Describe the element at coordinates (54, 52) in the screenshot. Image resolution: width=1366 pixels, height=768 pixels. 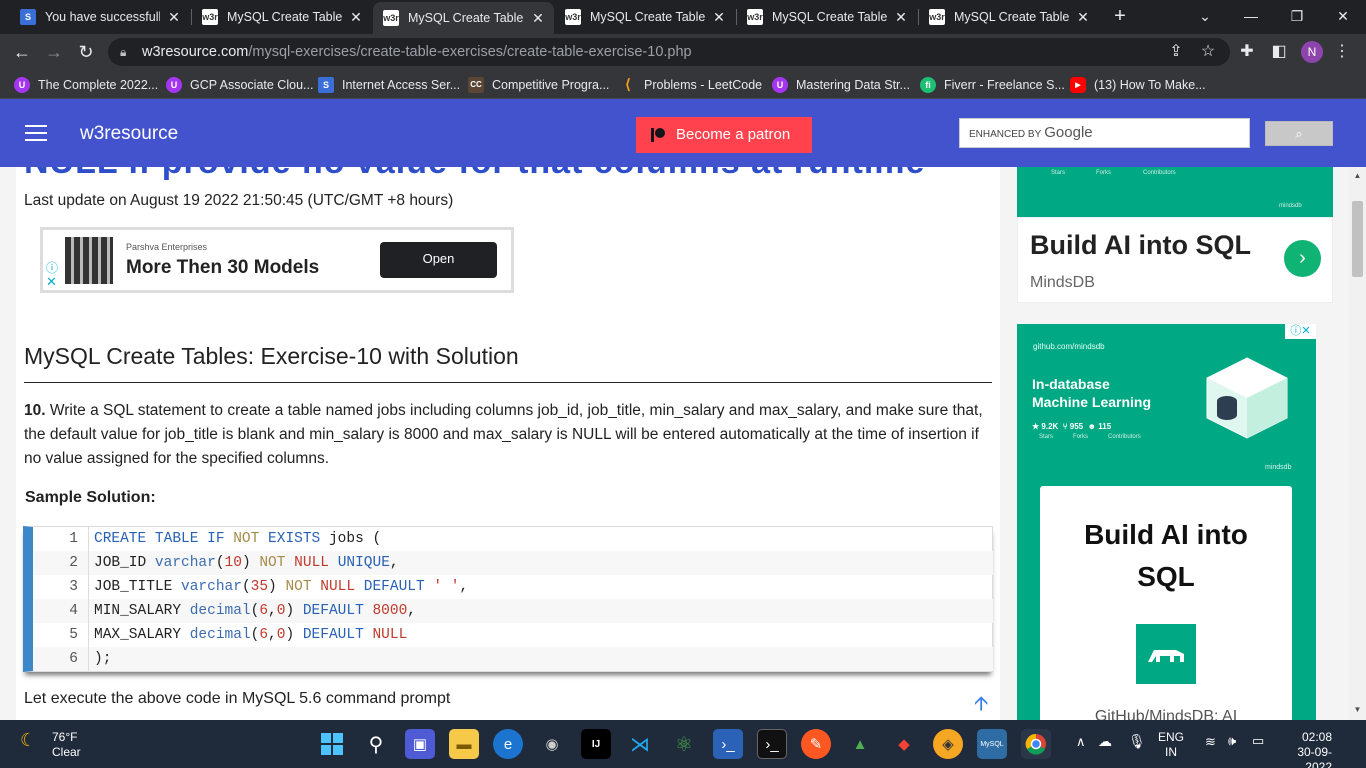
I see `forward-button: →` at that location.